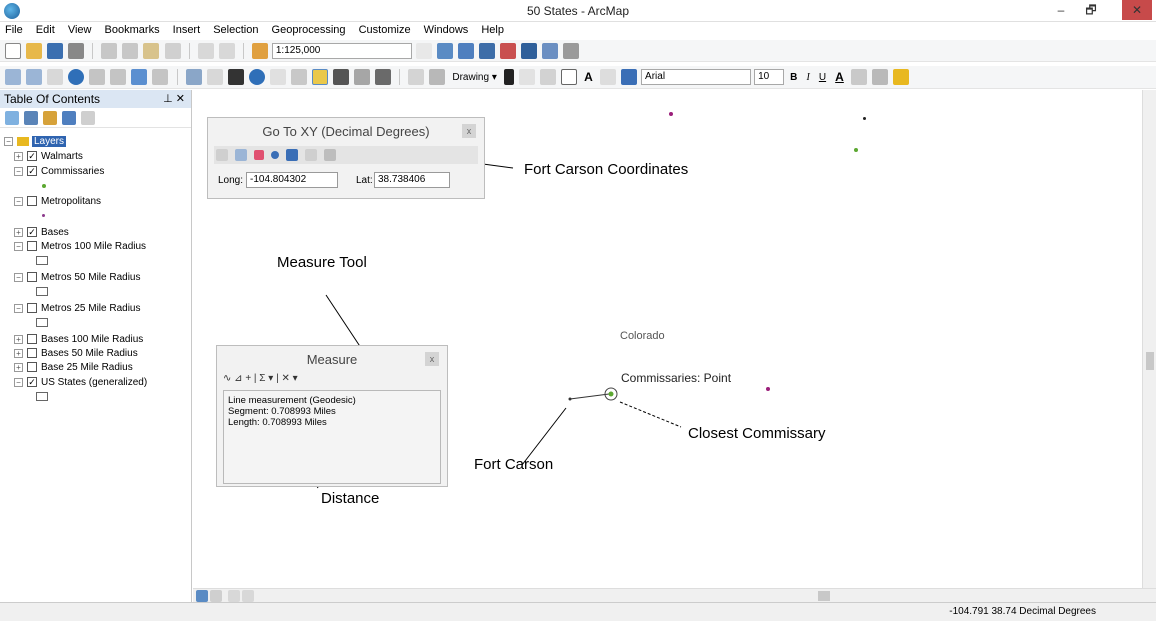 Image resolution: width=1156 pixels, height=621 pixels. Describe the element at coordinates (77, 308) in the screenshot. I see `toc-layer-metros-25: − Metros 25 Mile Radius` at that location.